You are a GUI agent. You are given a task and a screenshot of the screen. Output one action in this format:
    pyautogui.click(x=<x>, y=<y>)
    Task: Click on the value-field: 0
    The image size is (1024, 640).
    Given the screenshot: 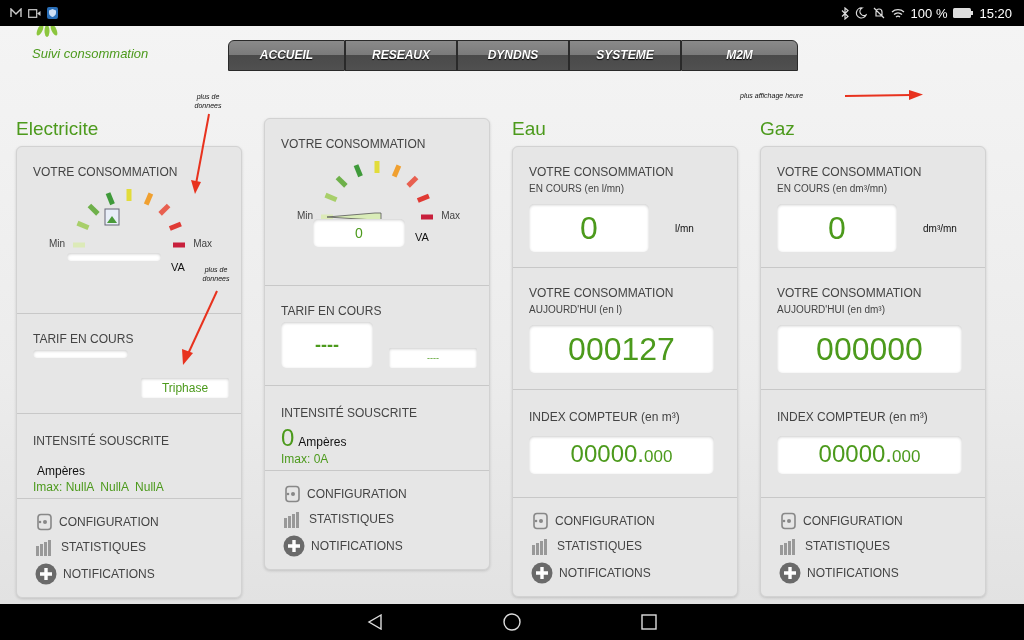 What is the action you would take?
    pyautogui.click(x=359, y=233)
    